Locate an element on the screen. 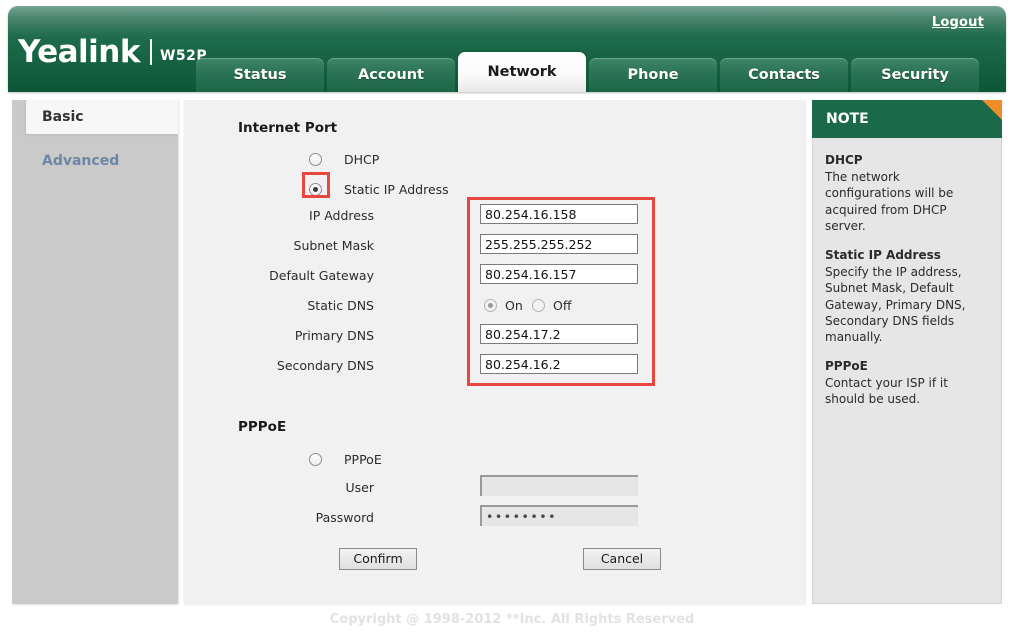  pppoe-user-label: User is located at coordinates (360, 487).